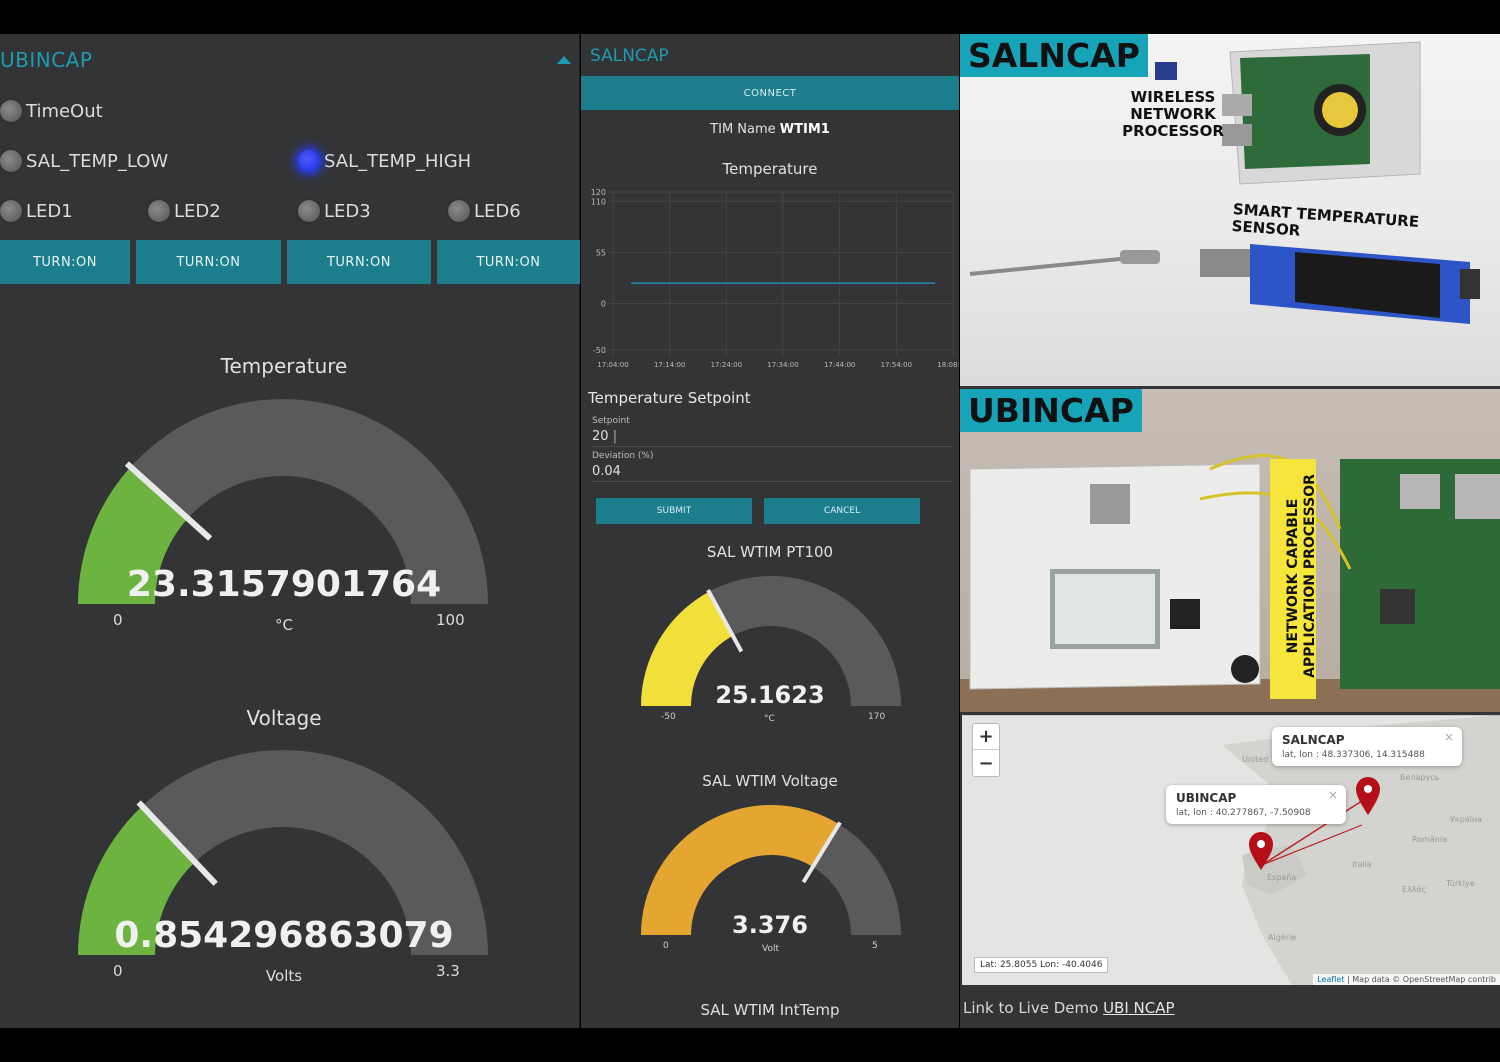 The height and width of the screenshot is (1062, 1500). What do you see at coordinates (118, 620) in the screenshot?
I see `temperature-min: 0` at bounding box center [118, 620].